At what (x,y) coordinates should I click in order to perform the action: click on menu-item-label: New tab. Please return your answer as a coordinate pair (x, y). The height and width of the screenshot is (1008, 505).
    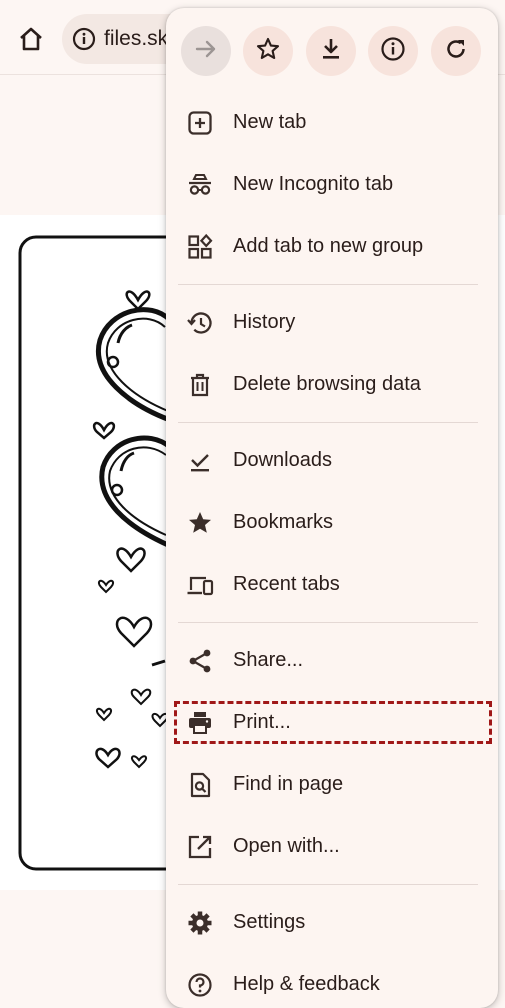
    Looking at the image, I should click on (270, 122).